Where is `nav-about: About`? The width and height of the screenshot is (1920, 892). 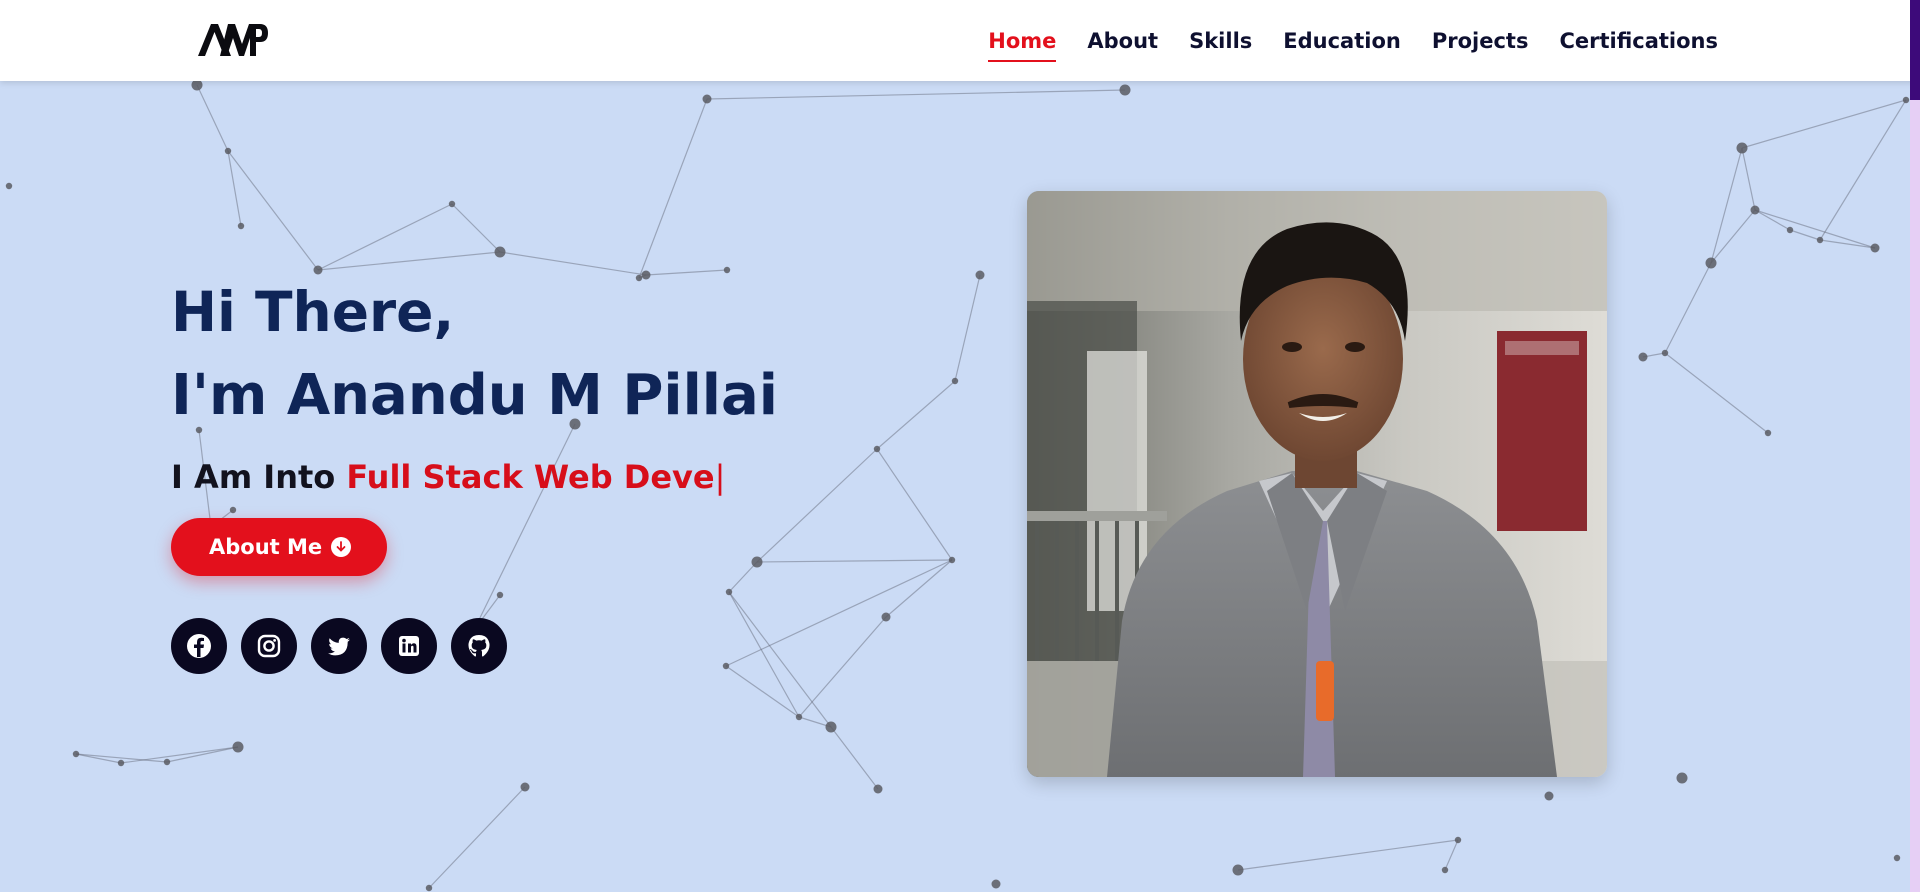
nav-about: About is located at coordinates (1122, 41).